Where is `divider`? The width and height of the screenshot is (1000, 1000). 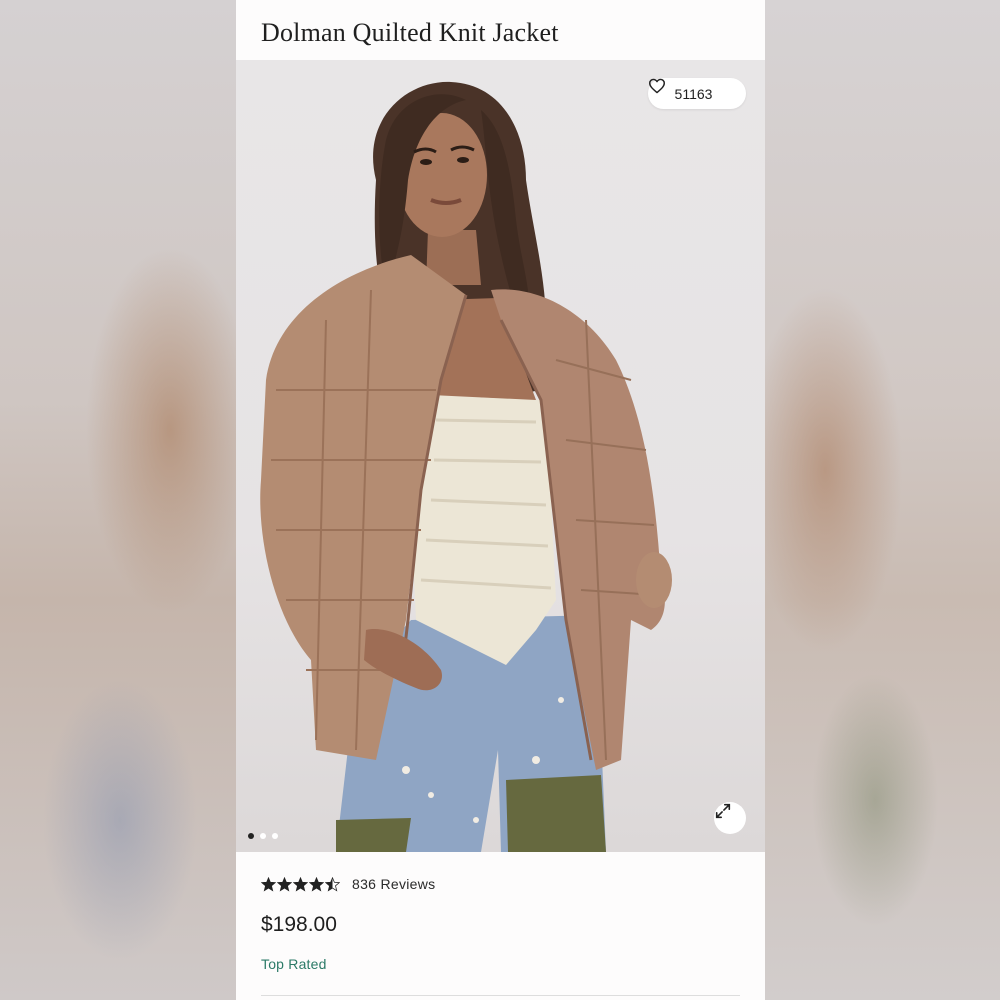
divider is located at coordinates (500, 995).